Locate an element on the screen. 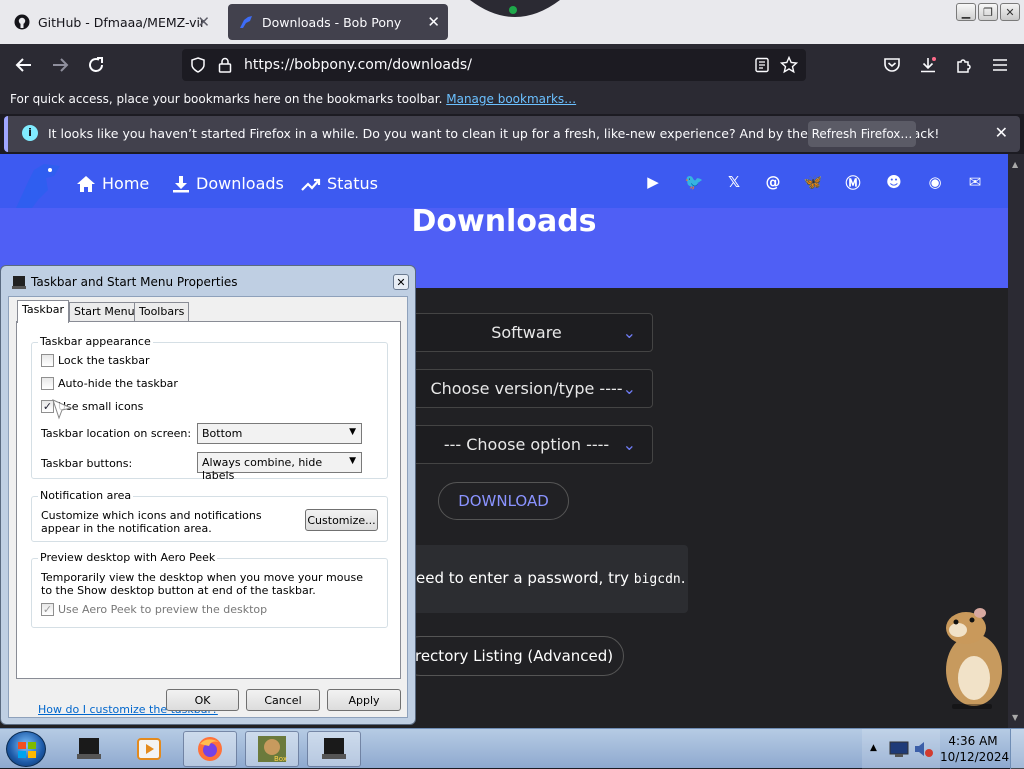 This screenshot has width=1024, height=769. nav-downloads: Downloads is located at coordinates (228, 183).